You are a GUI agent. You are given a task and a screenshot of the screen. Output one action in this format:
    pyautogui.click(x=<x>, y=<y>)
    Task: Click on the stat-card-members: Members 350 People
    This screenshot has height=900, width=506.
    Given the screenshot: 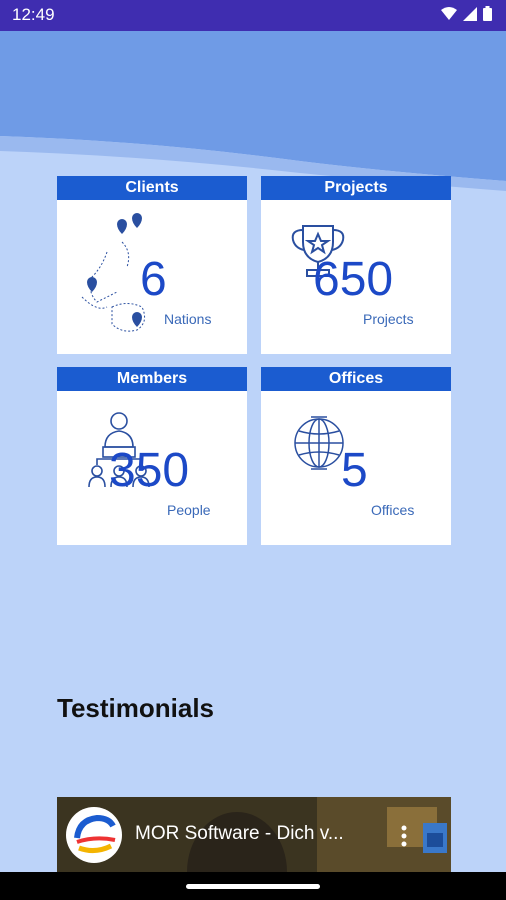 What is the action you would take?
    pyautogui.click(x=152, y=456)
    